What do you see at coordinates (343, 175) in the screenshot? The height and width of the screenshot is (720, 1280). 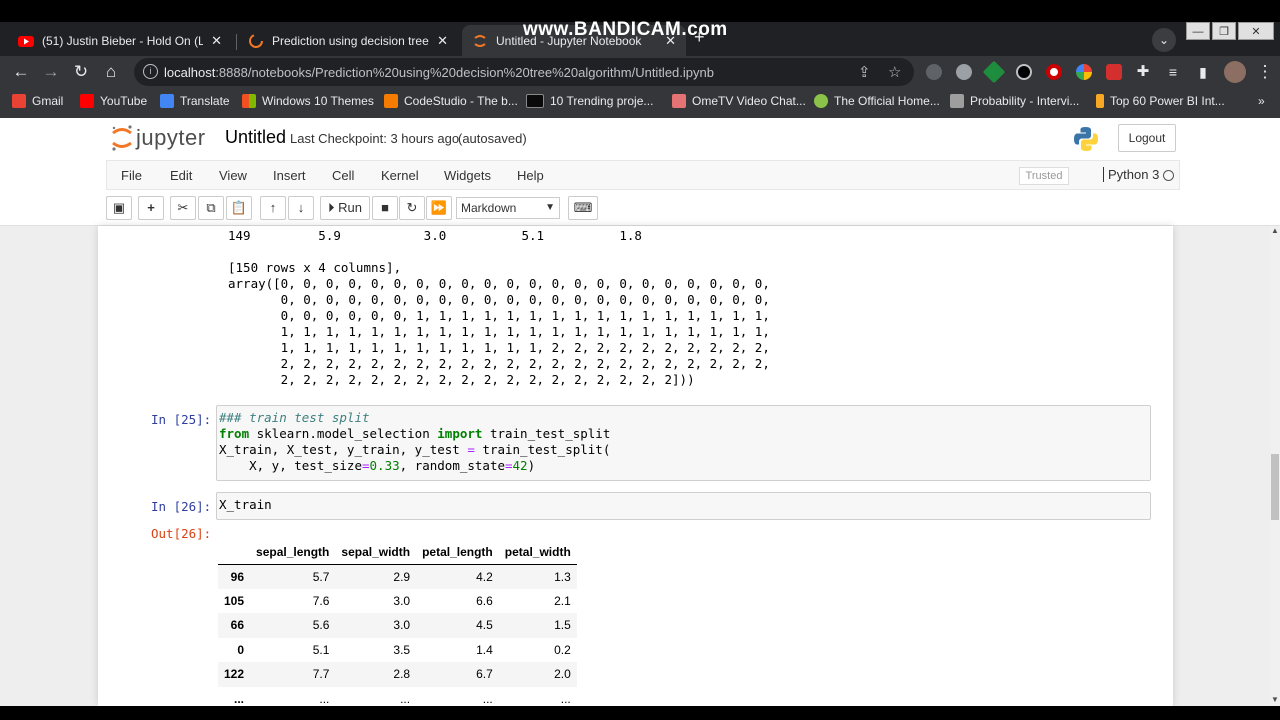 I see `menu-cell: Cell` at bounding box center [343, 175].